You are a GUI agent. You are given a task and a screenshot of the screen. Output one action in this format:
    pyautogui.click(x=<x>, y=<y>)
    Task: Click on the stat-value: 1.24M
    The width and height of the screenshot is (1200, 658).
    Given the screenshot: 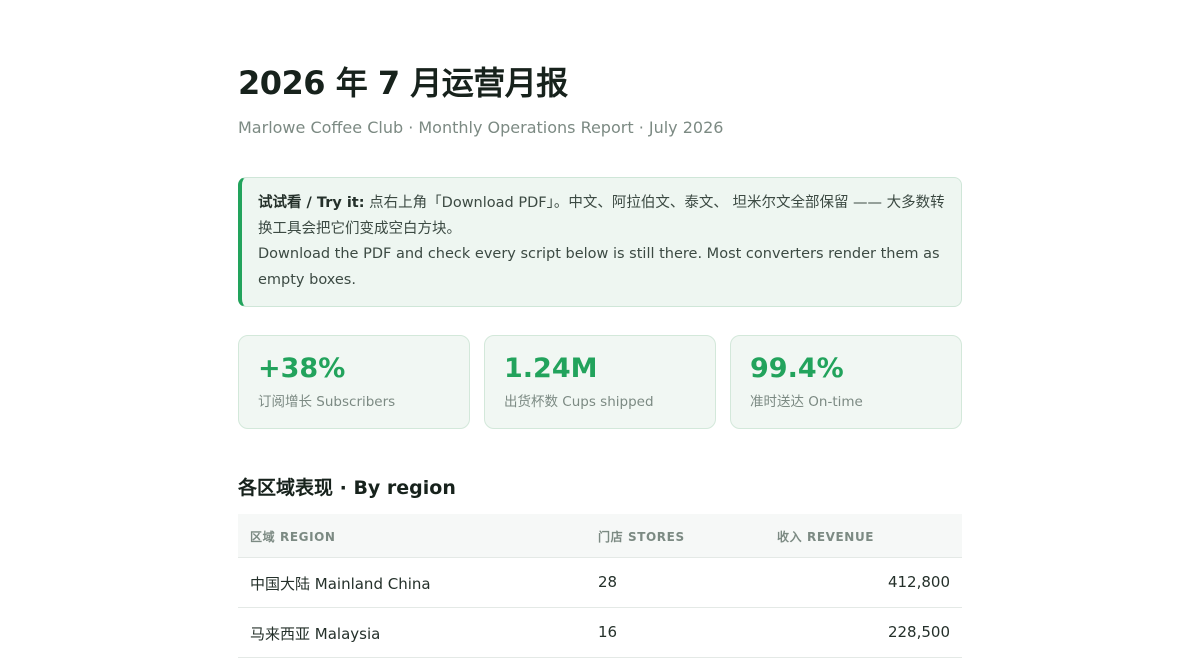 What is the action you would take?
    pyautogui.click(x=551, y=368)
    